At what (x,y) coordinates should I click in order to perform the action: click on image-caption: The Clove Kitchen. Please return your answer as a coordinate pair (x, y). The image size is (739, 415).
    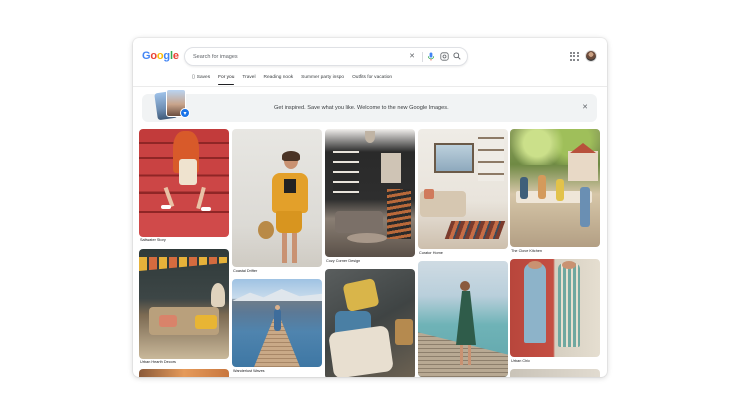
    Looking at the image, I should click on (527, 251).